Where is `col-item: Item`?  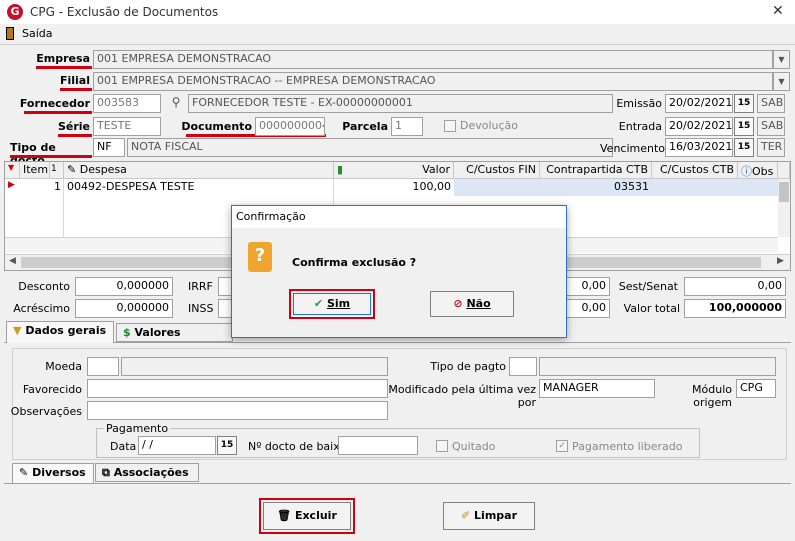 col-item: Item is located at coordinates (35, 170).